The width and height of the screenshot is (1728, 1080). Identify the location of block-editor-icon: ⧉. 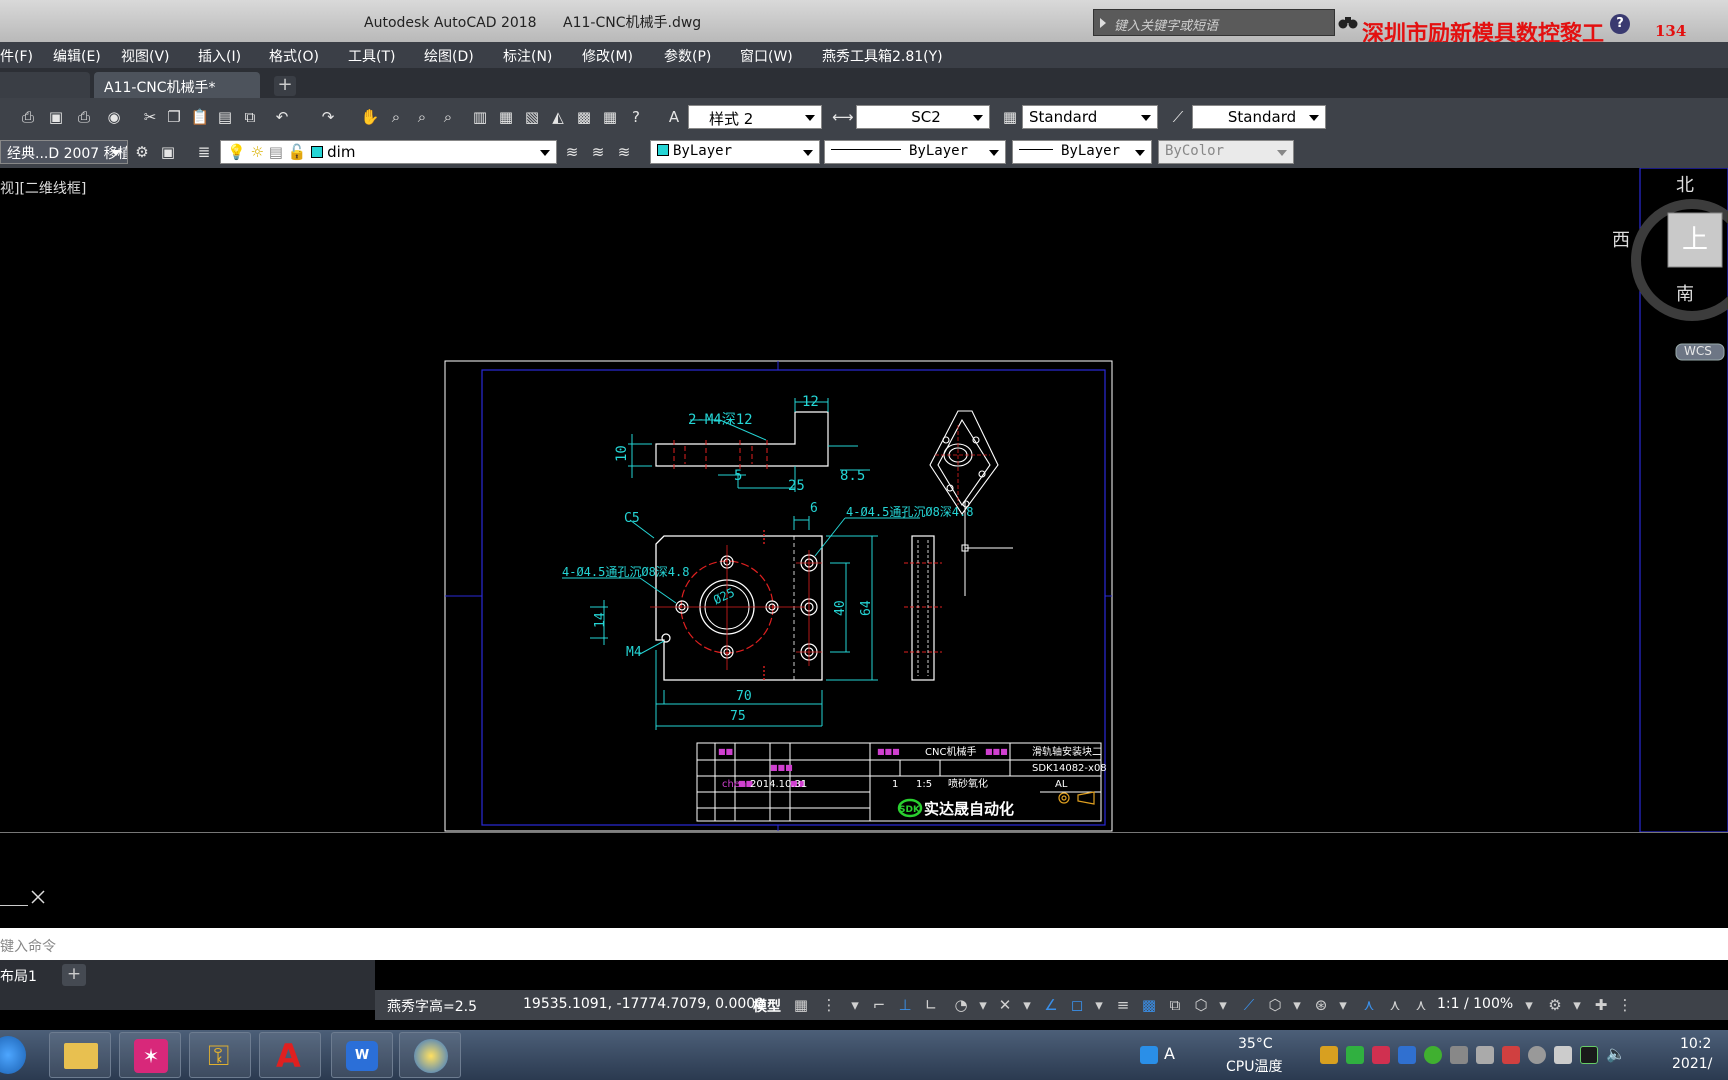
(250, 117).